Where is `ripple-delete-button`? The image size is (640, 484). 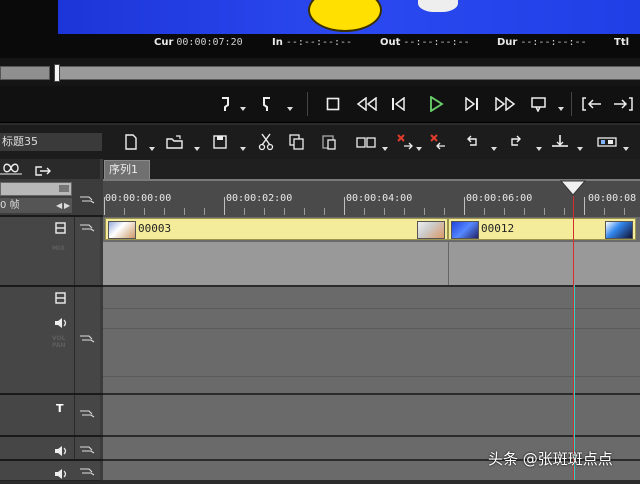
ripple-delete-button is located at coordinates (438, 142).